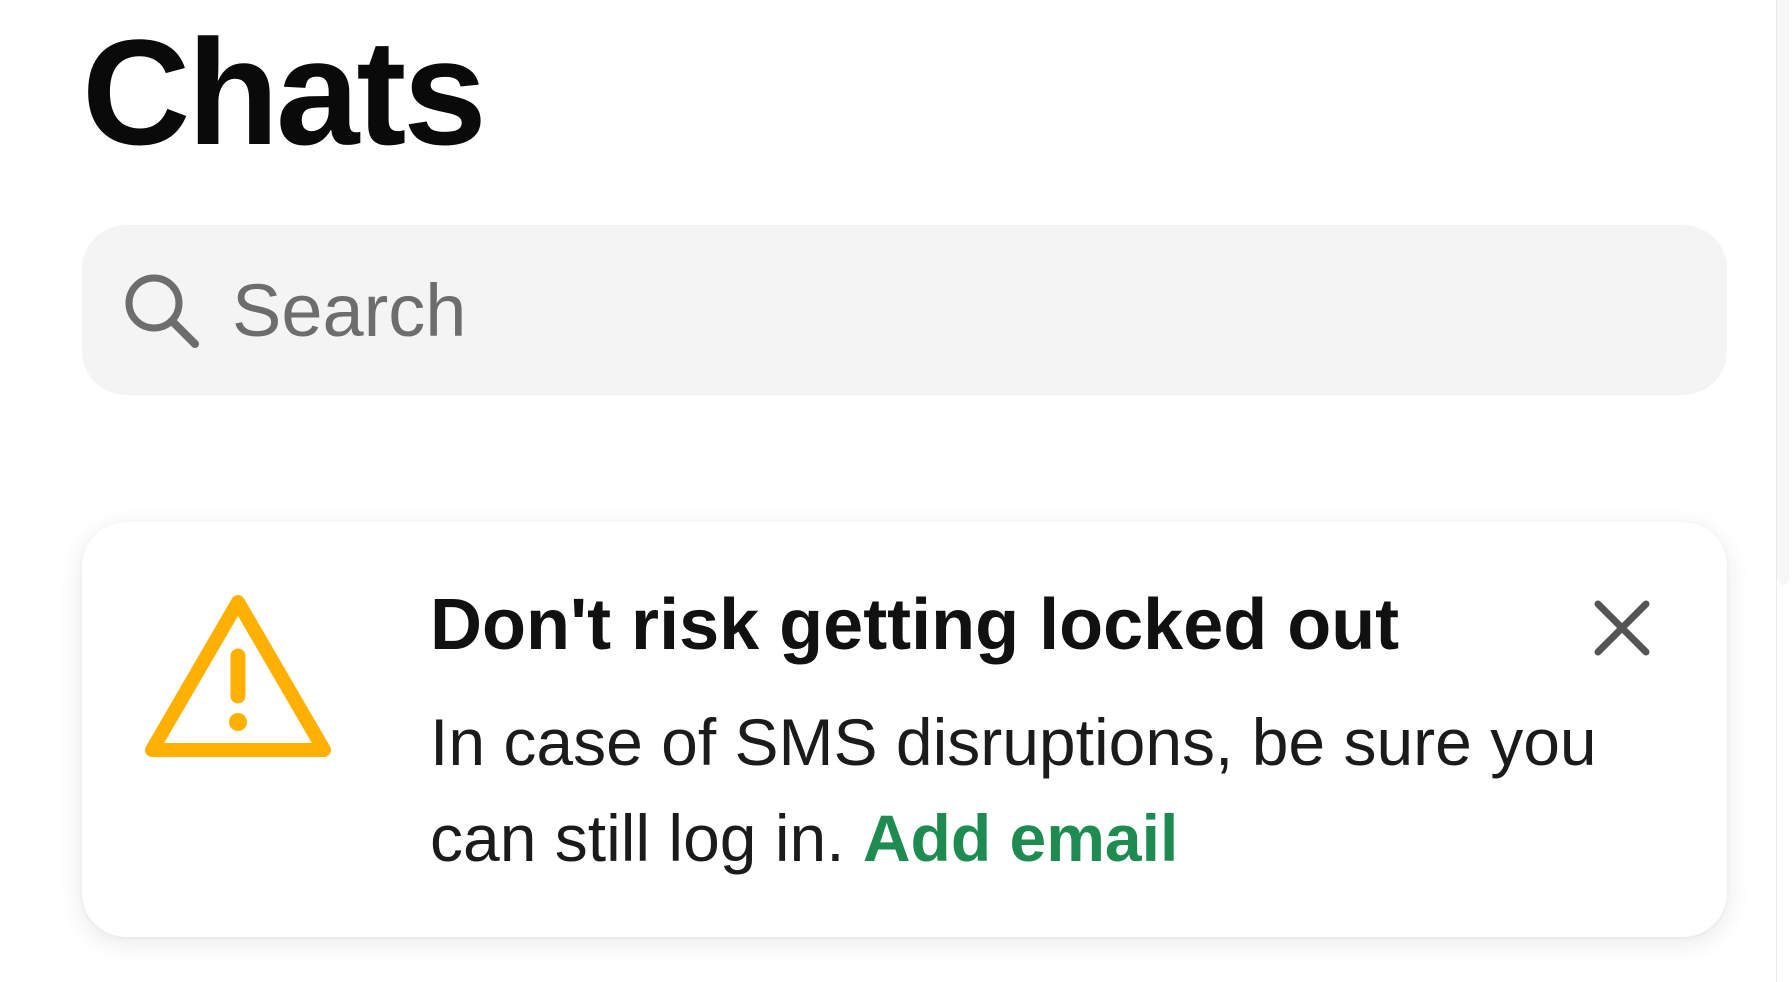 The image size is (1792, 982). What do you see at coordinates (915, 625) in the screenshot?
I see `banner-title: Don't risk getting locked out` at bounding box center [915, 625].